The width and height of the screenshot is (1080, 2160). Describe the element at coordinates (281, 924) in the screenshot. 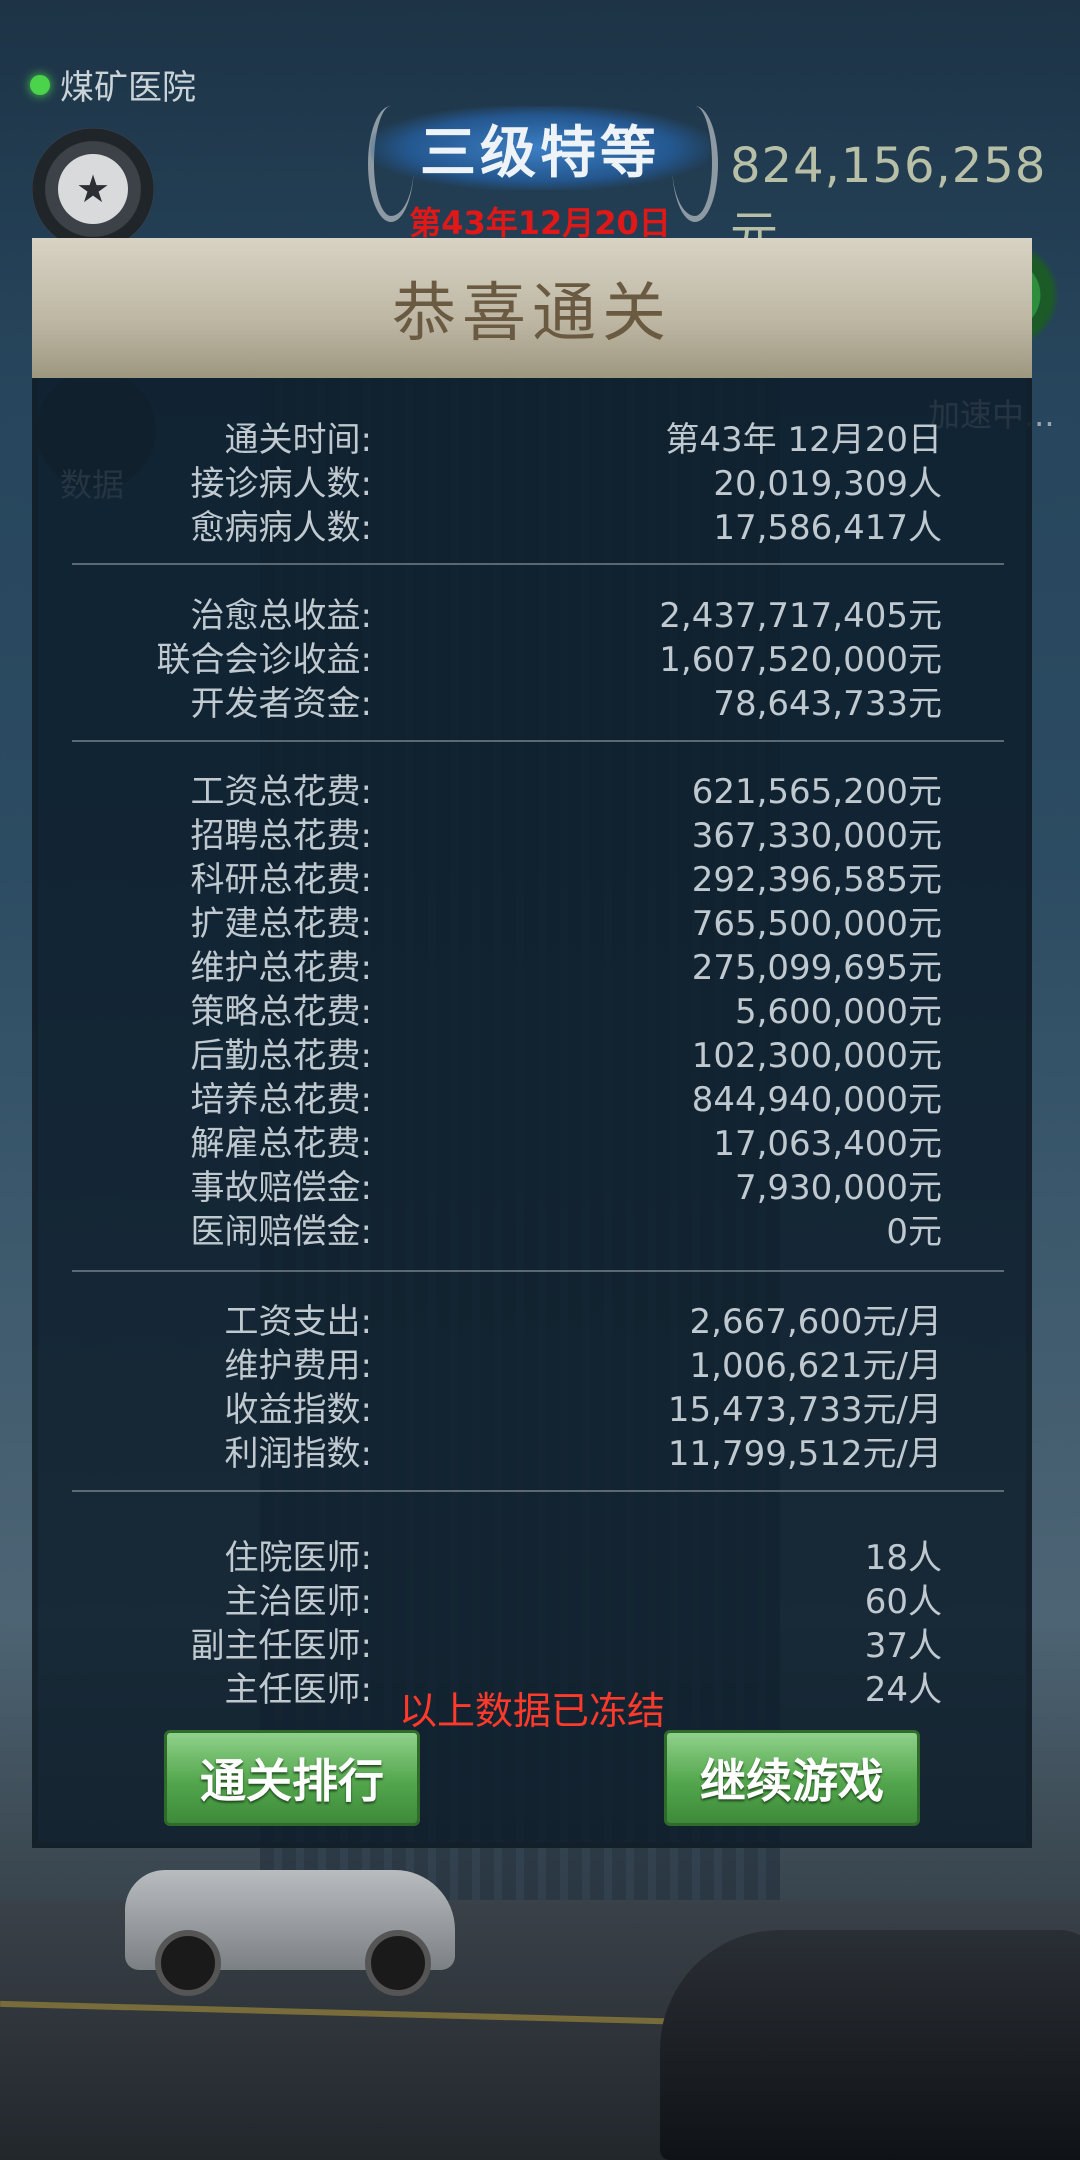

I see `stat-label: 扩建总花费:` at that location.